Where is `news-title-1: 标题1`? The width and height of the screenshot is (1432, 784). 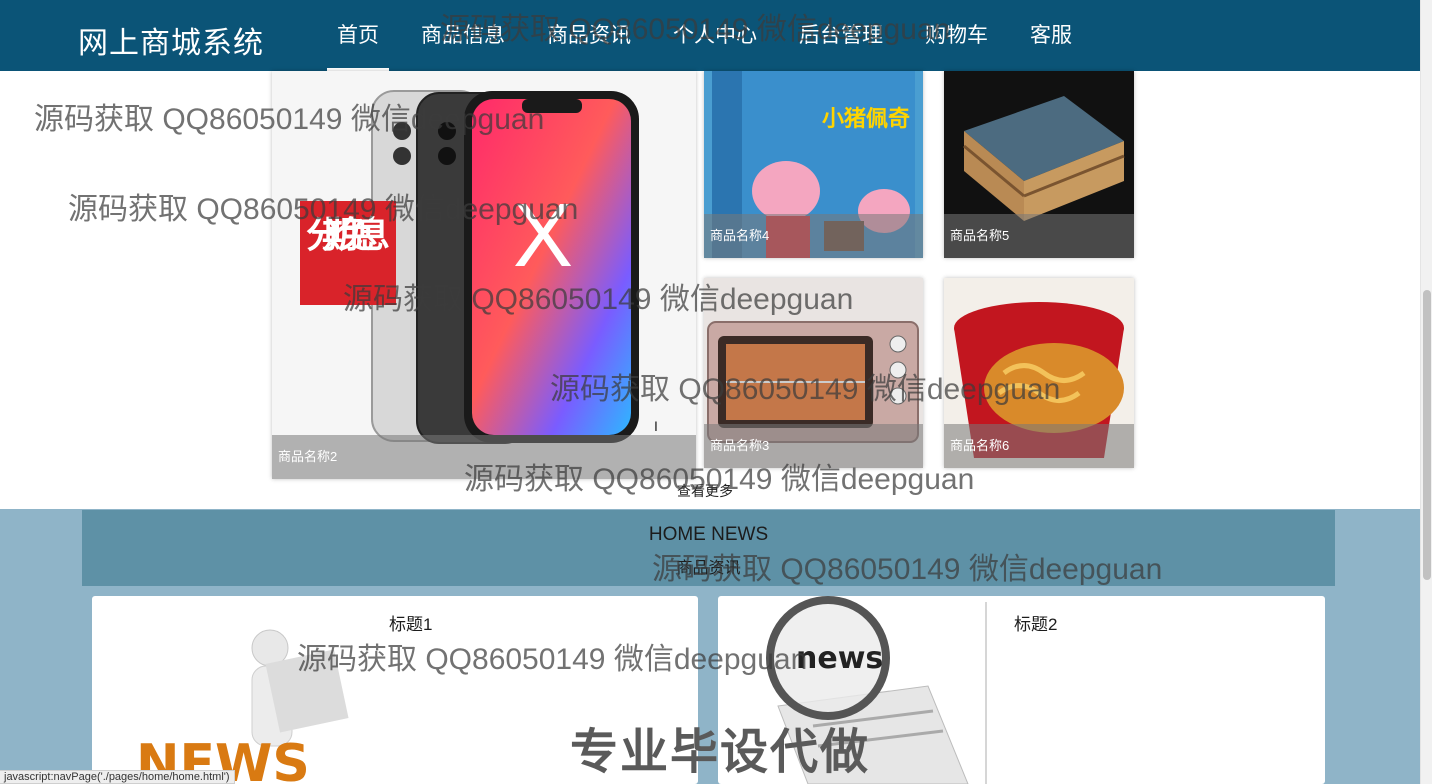 news-title-1: 标题1 is located at coordinates (411, 624).